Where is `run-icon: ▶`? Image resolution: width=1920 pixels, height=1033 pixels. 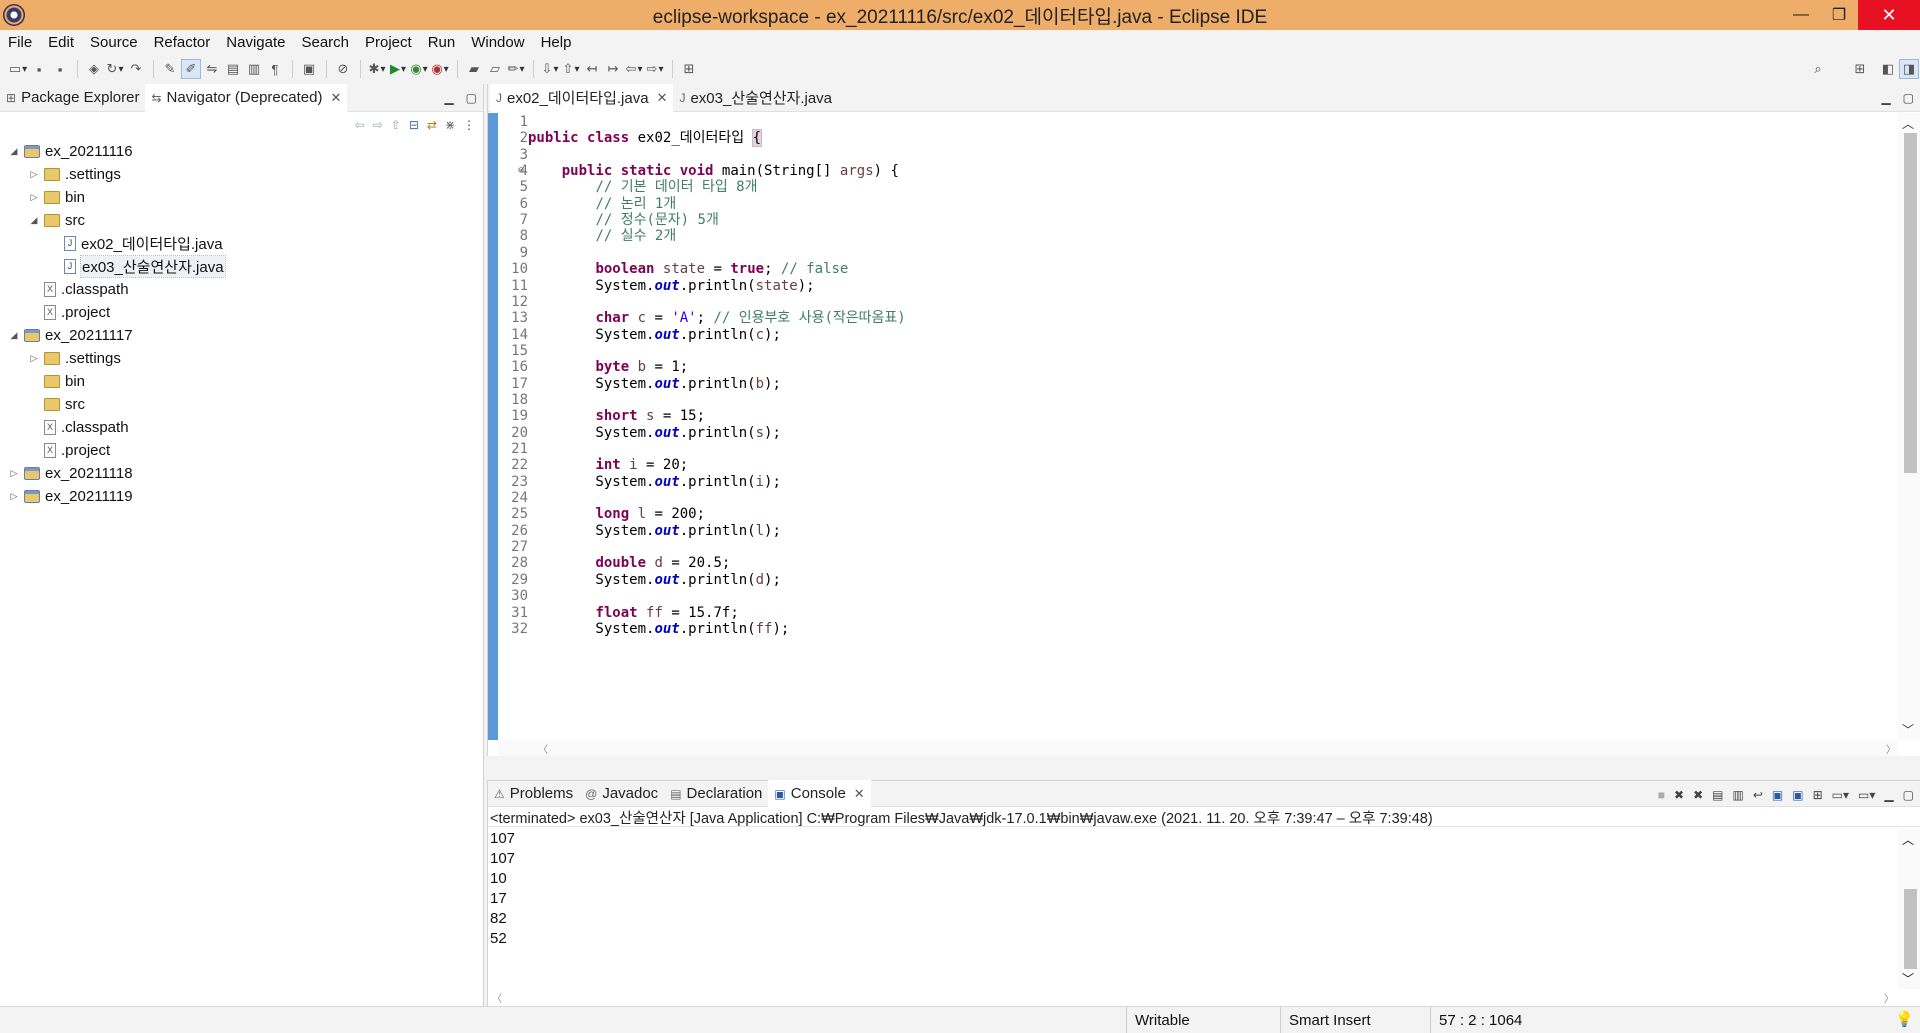
run-icon: ▶ is located at coordinates (398, 69).